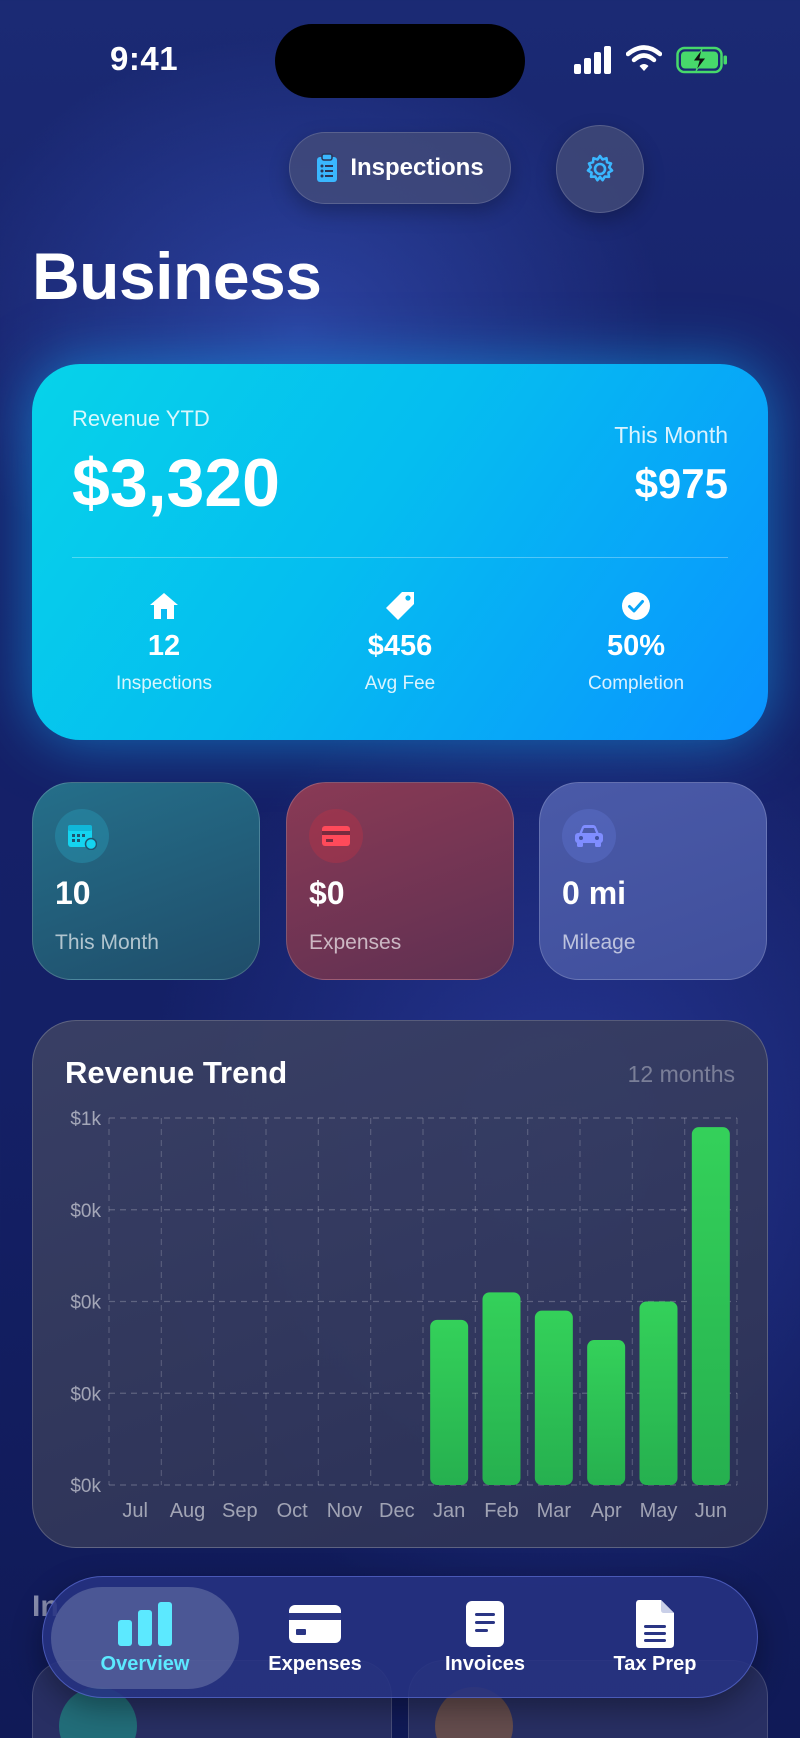  Describe the element at coordinates (554, 1511) in the screenshot. I see `x-tick-label: Mar` at that location.